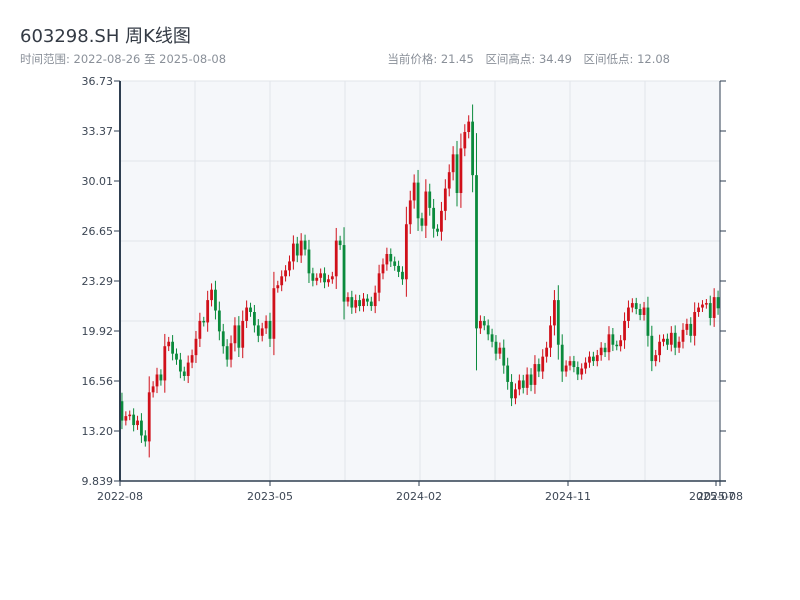 This screenshot has height=600, width=800. What do you see at coordinates (98, 381) in the screenshot?
I see `y-tick-label: 16.56` at bounding box center [98, 381].